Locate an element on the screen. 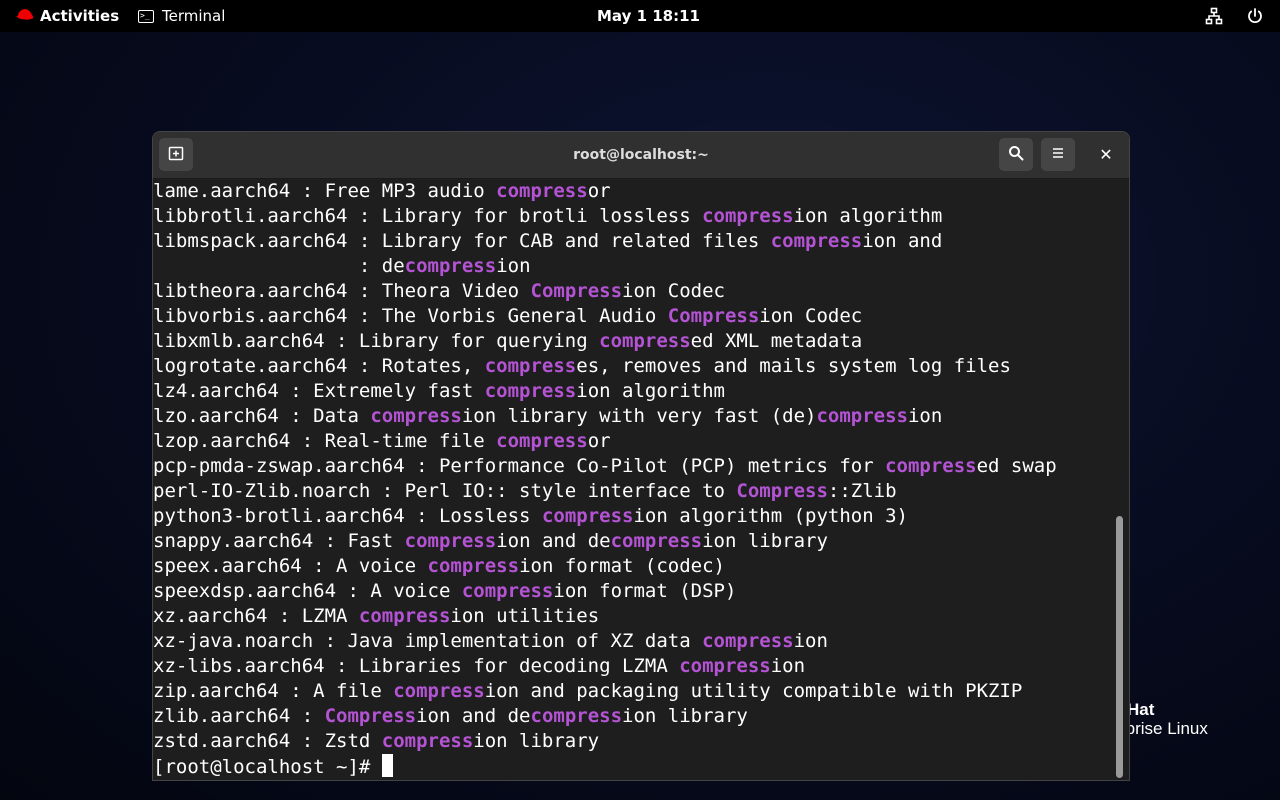 This screenshot has width=1280, height=800. activities-button: Activities is located at coordinates (67, 16).